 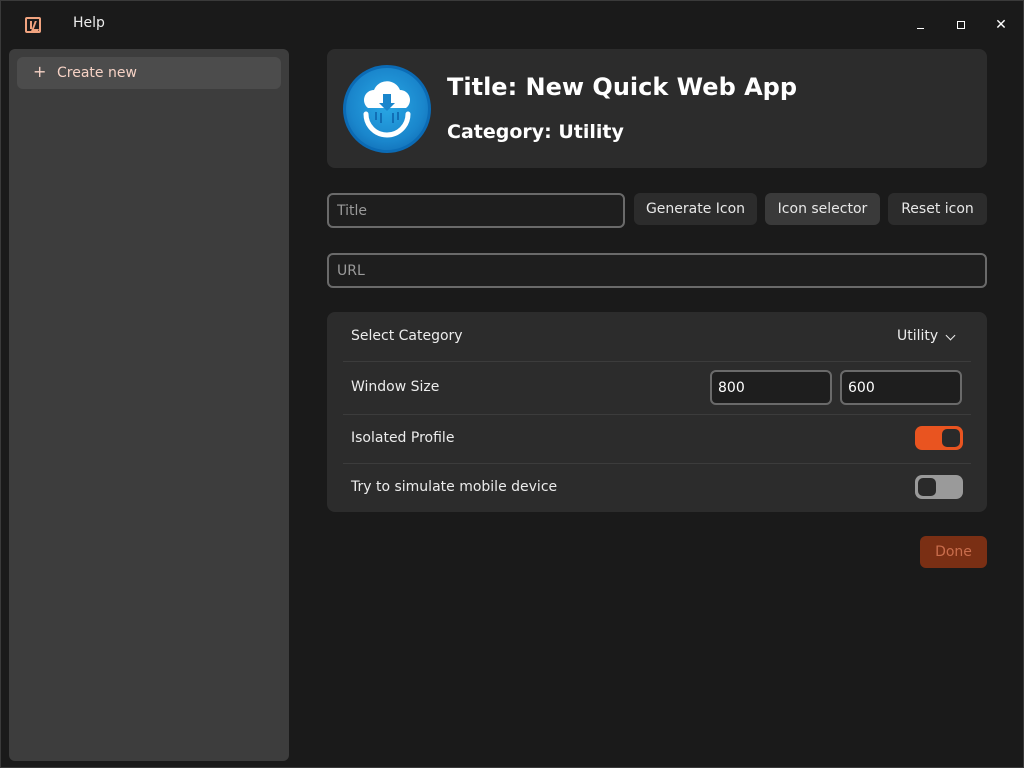 I want to click on simulate-mobile-toggle, so click(x=939, y=487).